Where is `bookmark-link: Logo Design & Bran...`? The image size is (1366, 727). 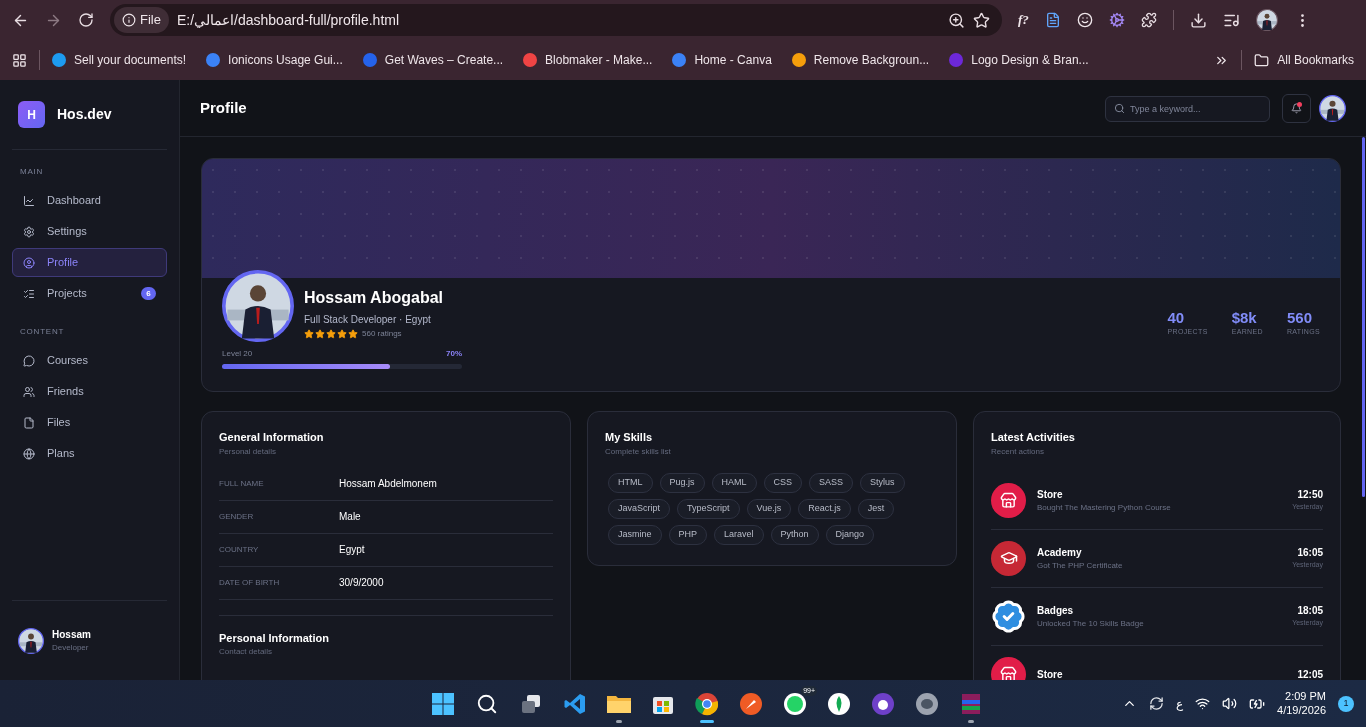
bookmark-link: Logo Design & Bran... is located at coordinates (1019, 60).